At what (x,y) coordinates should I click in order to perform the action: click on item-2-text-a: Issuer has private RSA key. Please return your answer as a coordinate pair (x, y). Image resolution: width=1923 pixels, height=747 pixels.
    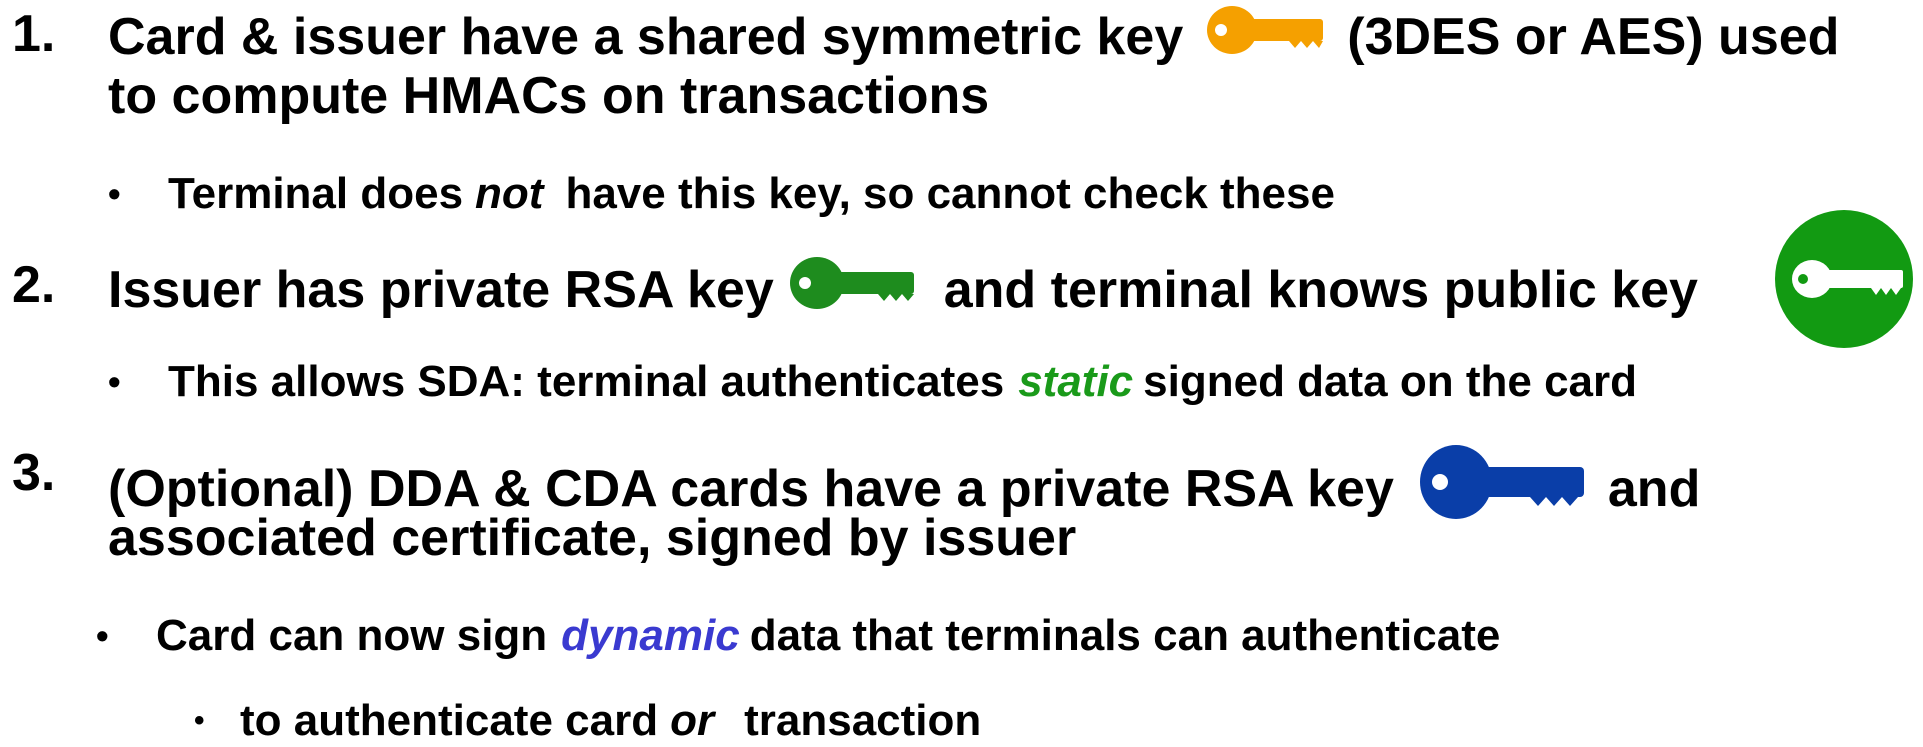
    Looking at the image, I should click on (441, 289).